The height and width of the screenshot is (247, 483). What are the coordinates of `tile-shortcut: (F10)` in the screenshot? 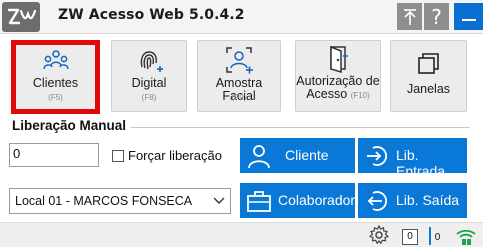 It's located at (360, 95).